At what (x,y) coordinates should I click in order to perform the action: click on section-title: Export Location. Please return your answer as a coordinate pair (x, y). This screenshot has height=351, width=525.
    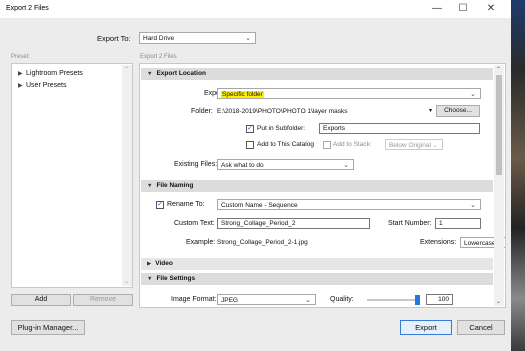
    Looking at the image, I should click on (181, 73).